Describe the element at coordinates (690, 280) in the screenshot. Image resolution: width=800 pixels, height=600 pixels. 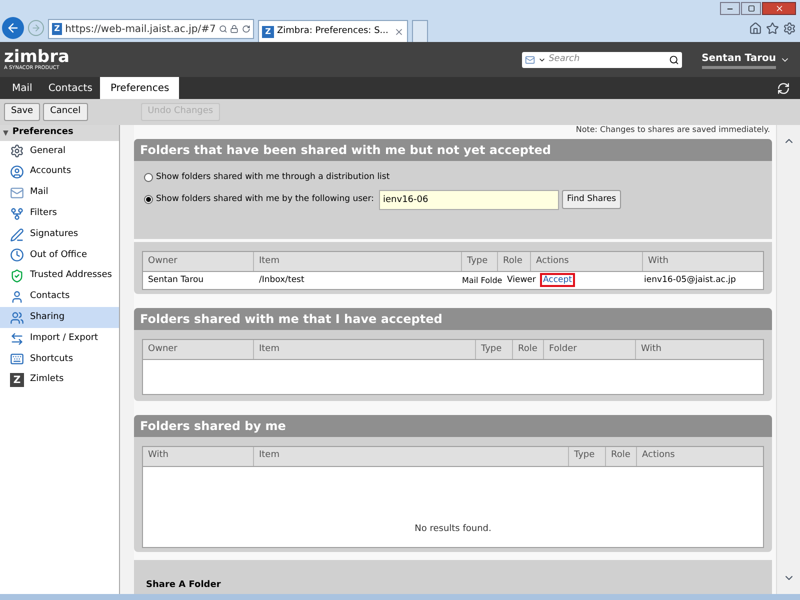
I see `table-cell-text: ienv16-05@jaist.ac.jp` at that location.